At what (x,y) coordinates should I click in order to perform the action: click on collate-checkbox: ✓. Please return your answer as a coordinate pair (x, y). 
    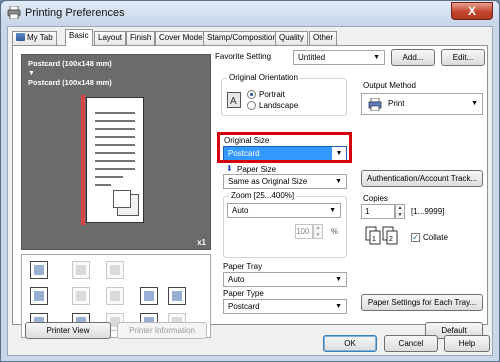
    Looking at the image, I should click on (415, 237).